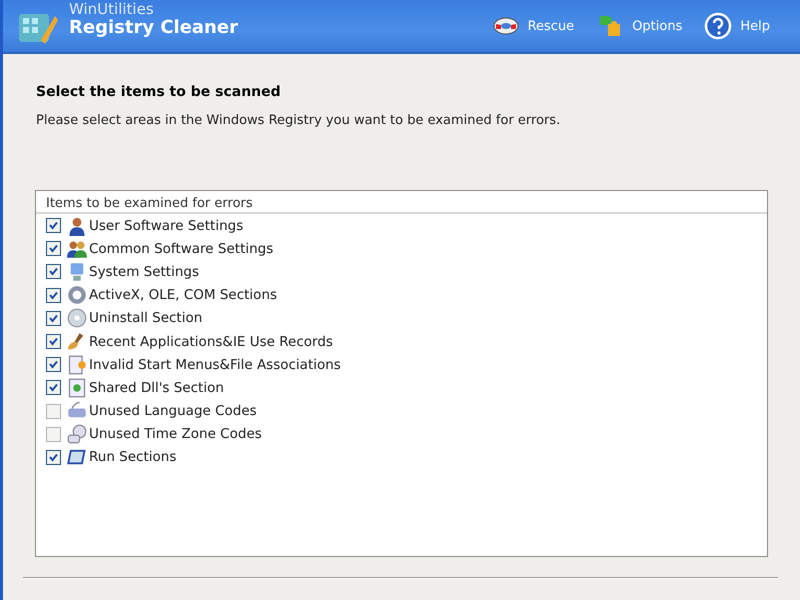 Image resolution: width=800 pixels, height=600 pixels. What do you see at coordinates (77, 248) in the screenshot?
I see `people-icon` at bounding box center [77, 248].